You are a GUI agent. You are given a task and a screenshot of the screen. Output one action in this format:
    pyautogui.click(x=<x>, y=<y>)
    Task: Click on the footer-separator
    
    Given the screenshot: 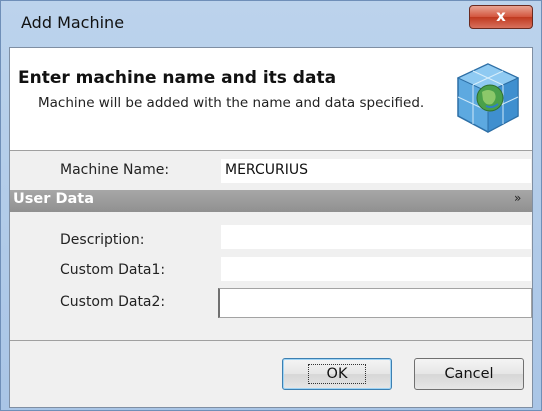 What is the action you would take?
    pyautogui.click(x=271, y=340)
    